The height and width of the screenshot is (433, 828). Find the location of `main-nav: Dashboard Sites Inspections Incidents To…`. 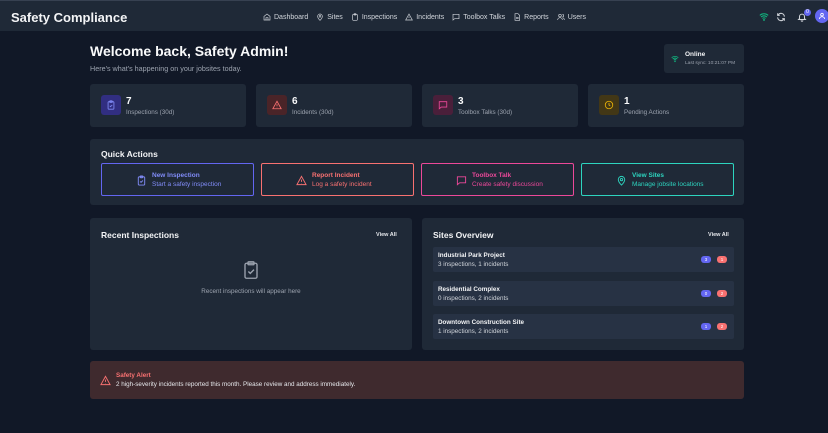

main-nav: Dashboard Sites Inspections Incidents To… is located at coordinates (428, 17).